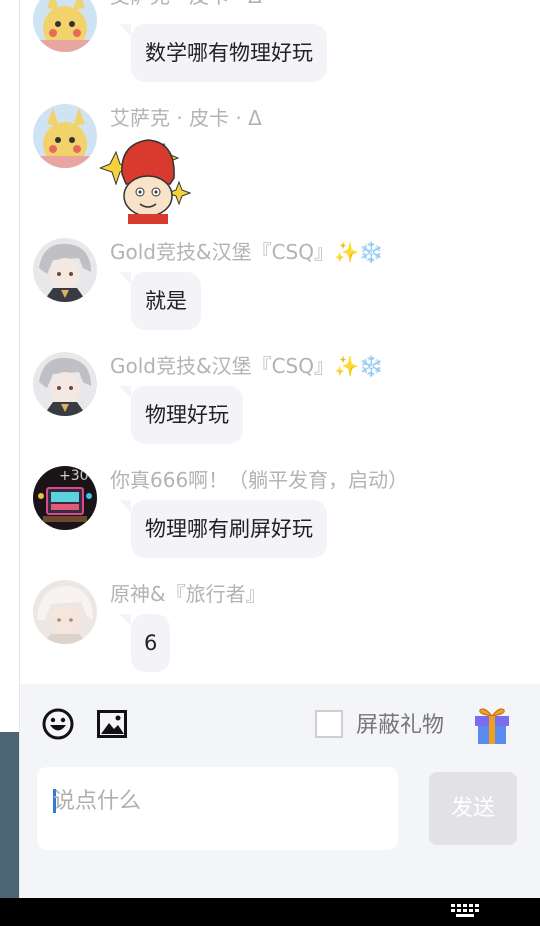 The width and height of the screenshot is (540, 926). Describe the element at coordinates (58, 724) in the screenshot. I see `emoji-icon` at that location.